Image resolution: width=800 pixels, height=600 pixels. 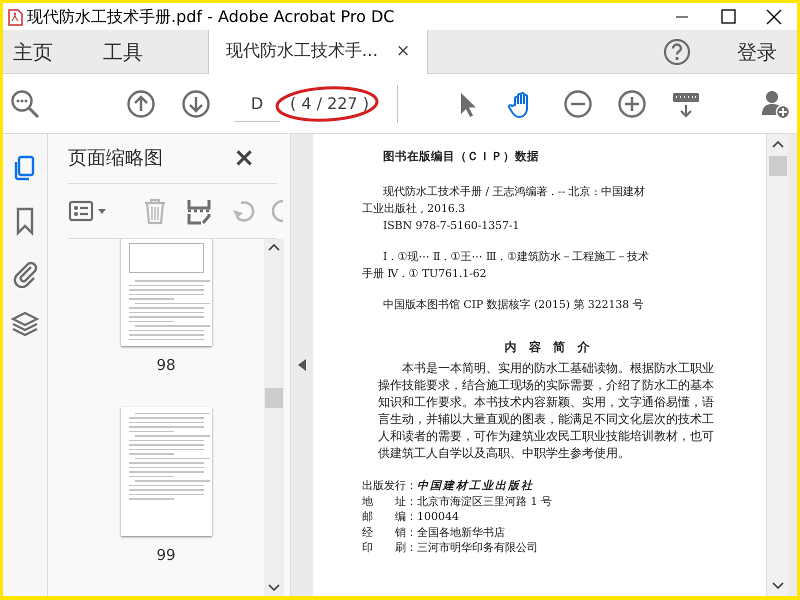 I want to click on panel-title: 页面缩略图, so click(x=115, y=159).